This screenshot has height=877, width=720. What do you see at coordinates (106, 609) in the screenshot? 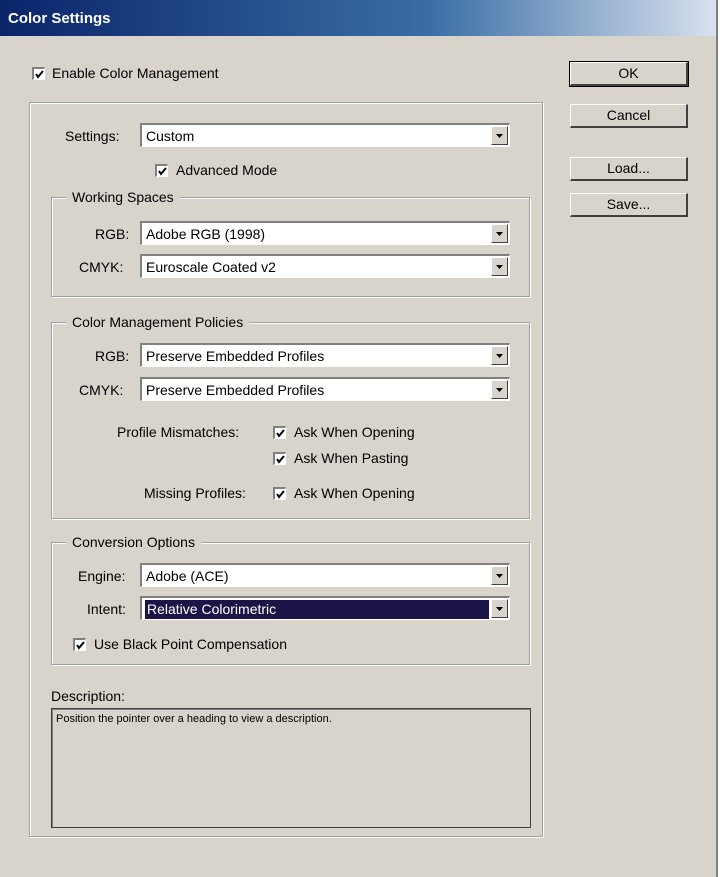
I see `intent-label: Intent:` at bounding box center [106, 609].